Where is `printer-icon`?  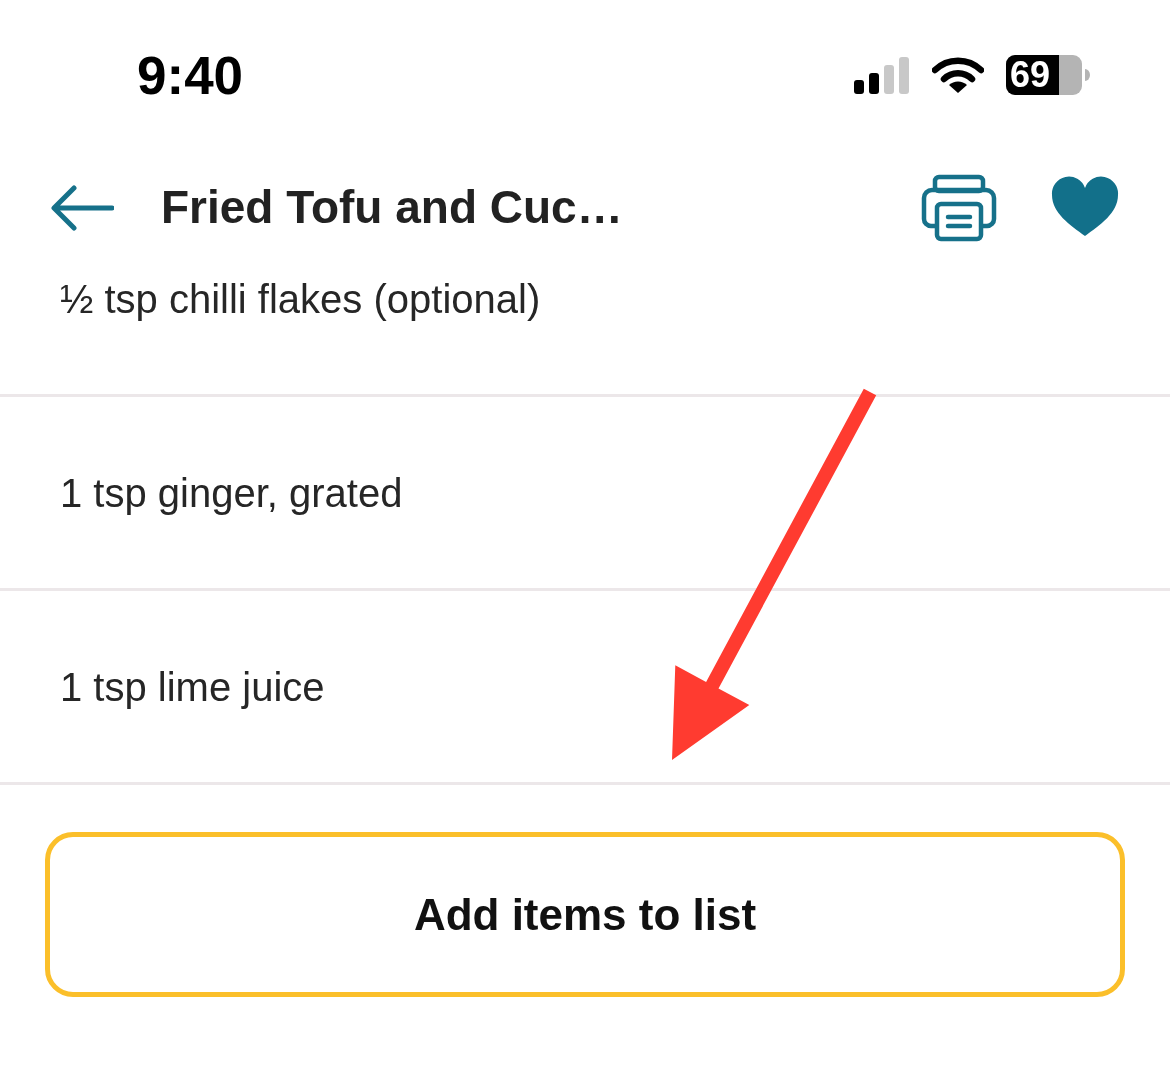
printer-icon is located at coordinates (959, 207).